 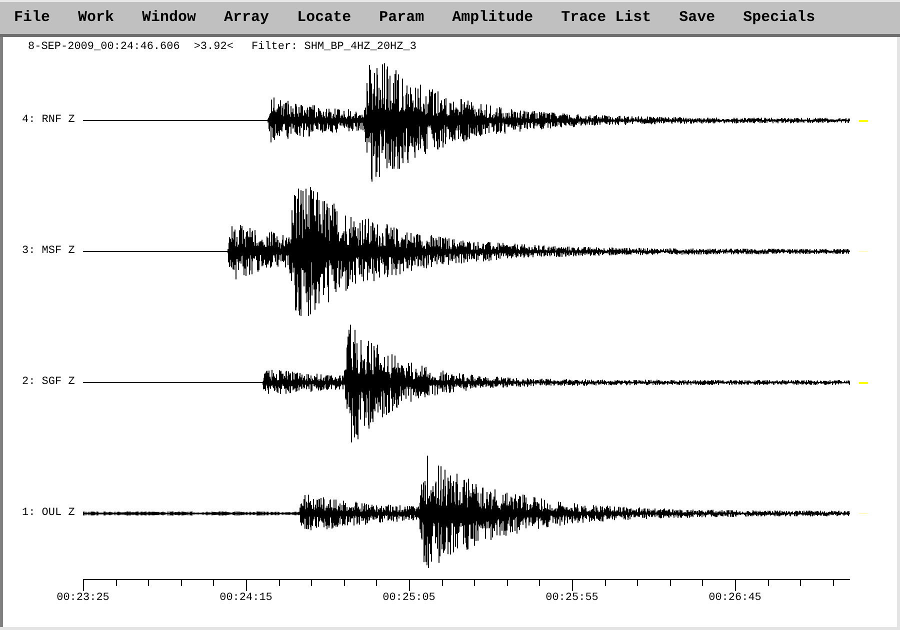 I want to click on menu-item: Window, so click(x=169, y=18).